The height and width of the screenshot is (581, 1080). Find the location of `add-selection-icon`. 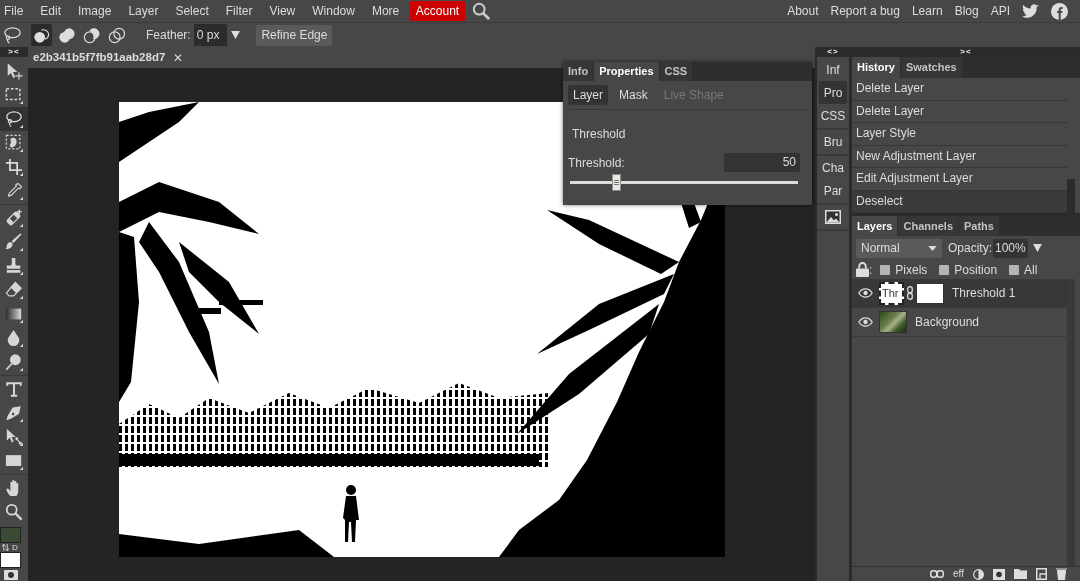

add-selection-icon is located at coordinates (66, 35).